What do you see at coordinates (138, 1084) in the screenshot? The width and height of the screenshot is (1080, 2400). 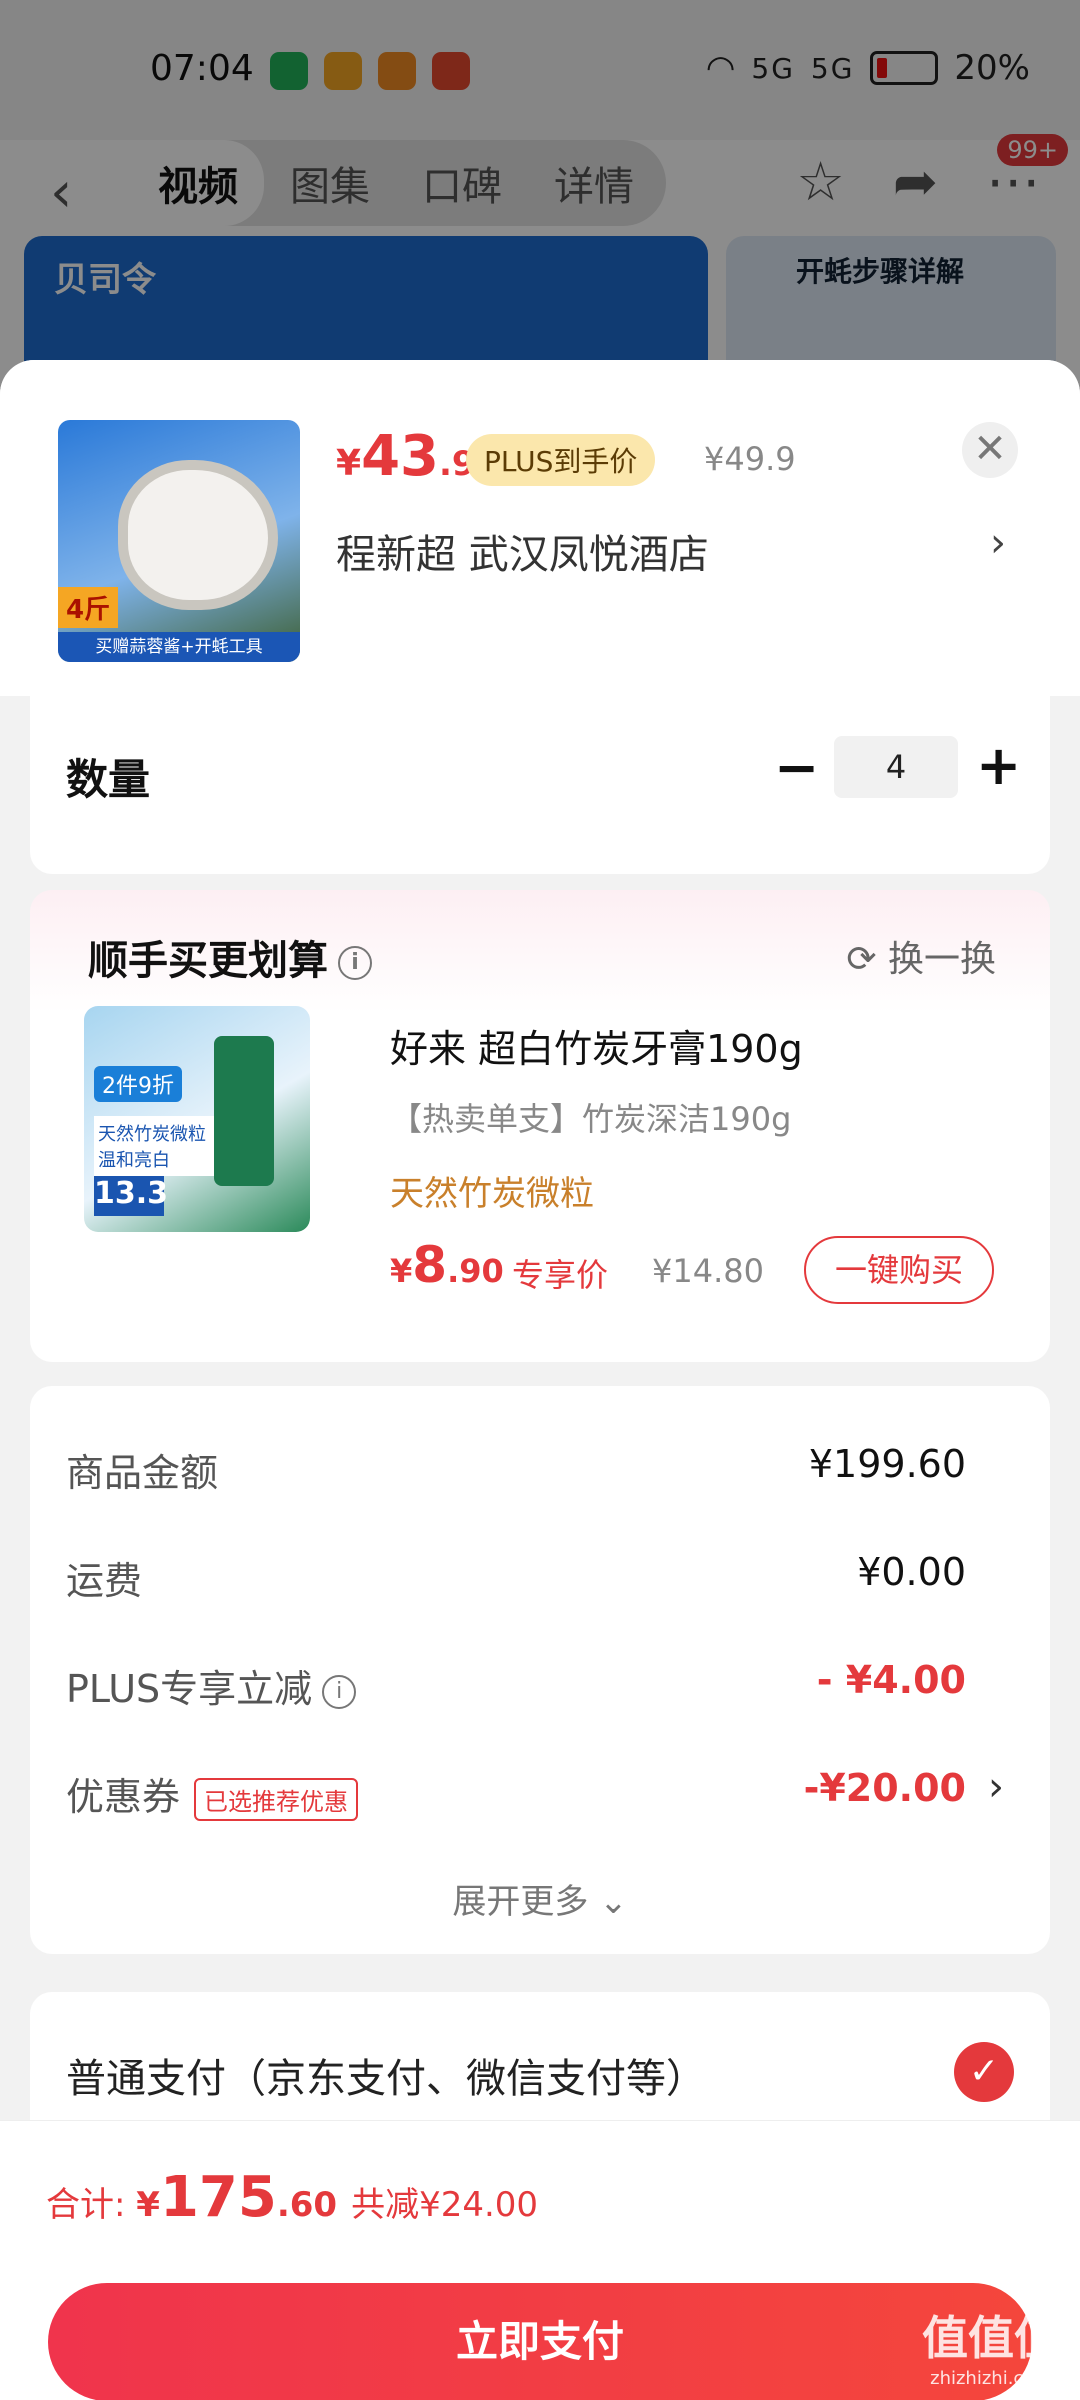 I see `image-discount-tag: 2件9折` at bounding box center [138, 1084].